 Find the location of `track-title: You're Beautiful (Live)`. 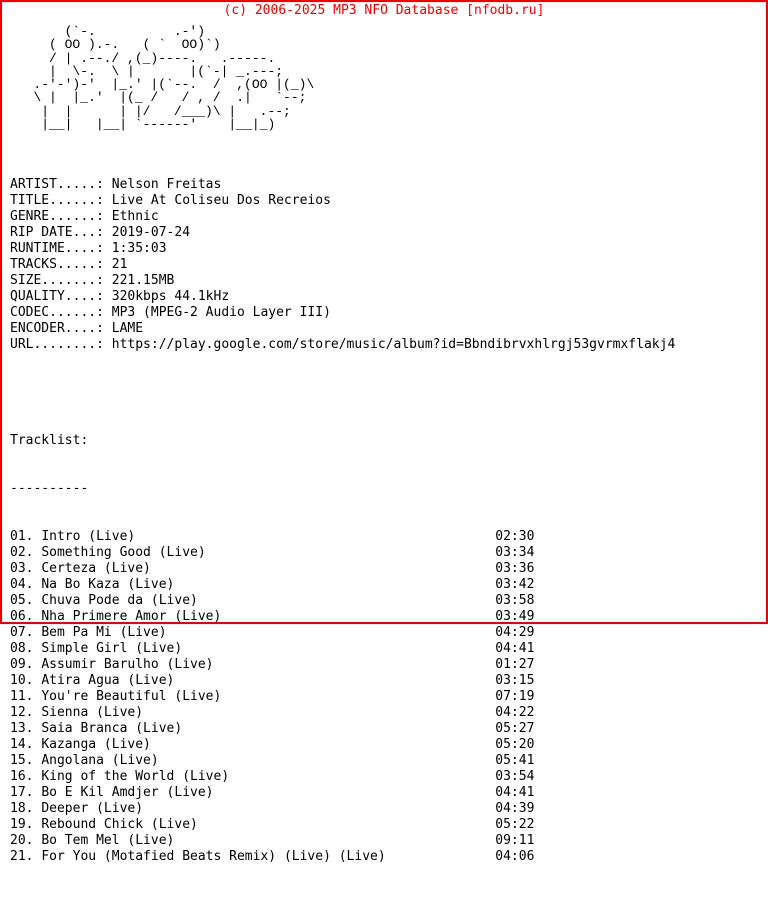

track-title: You're Beautiful (Live) is located at coordinates (131, 697).